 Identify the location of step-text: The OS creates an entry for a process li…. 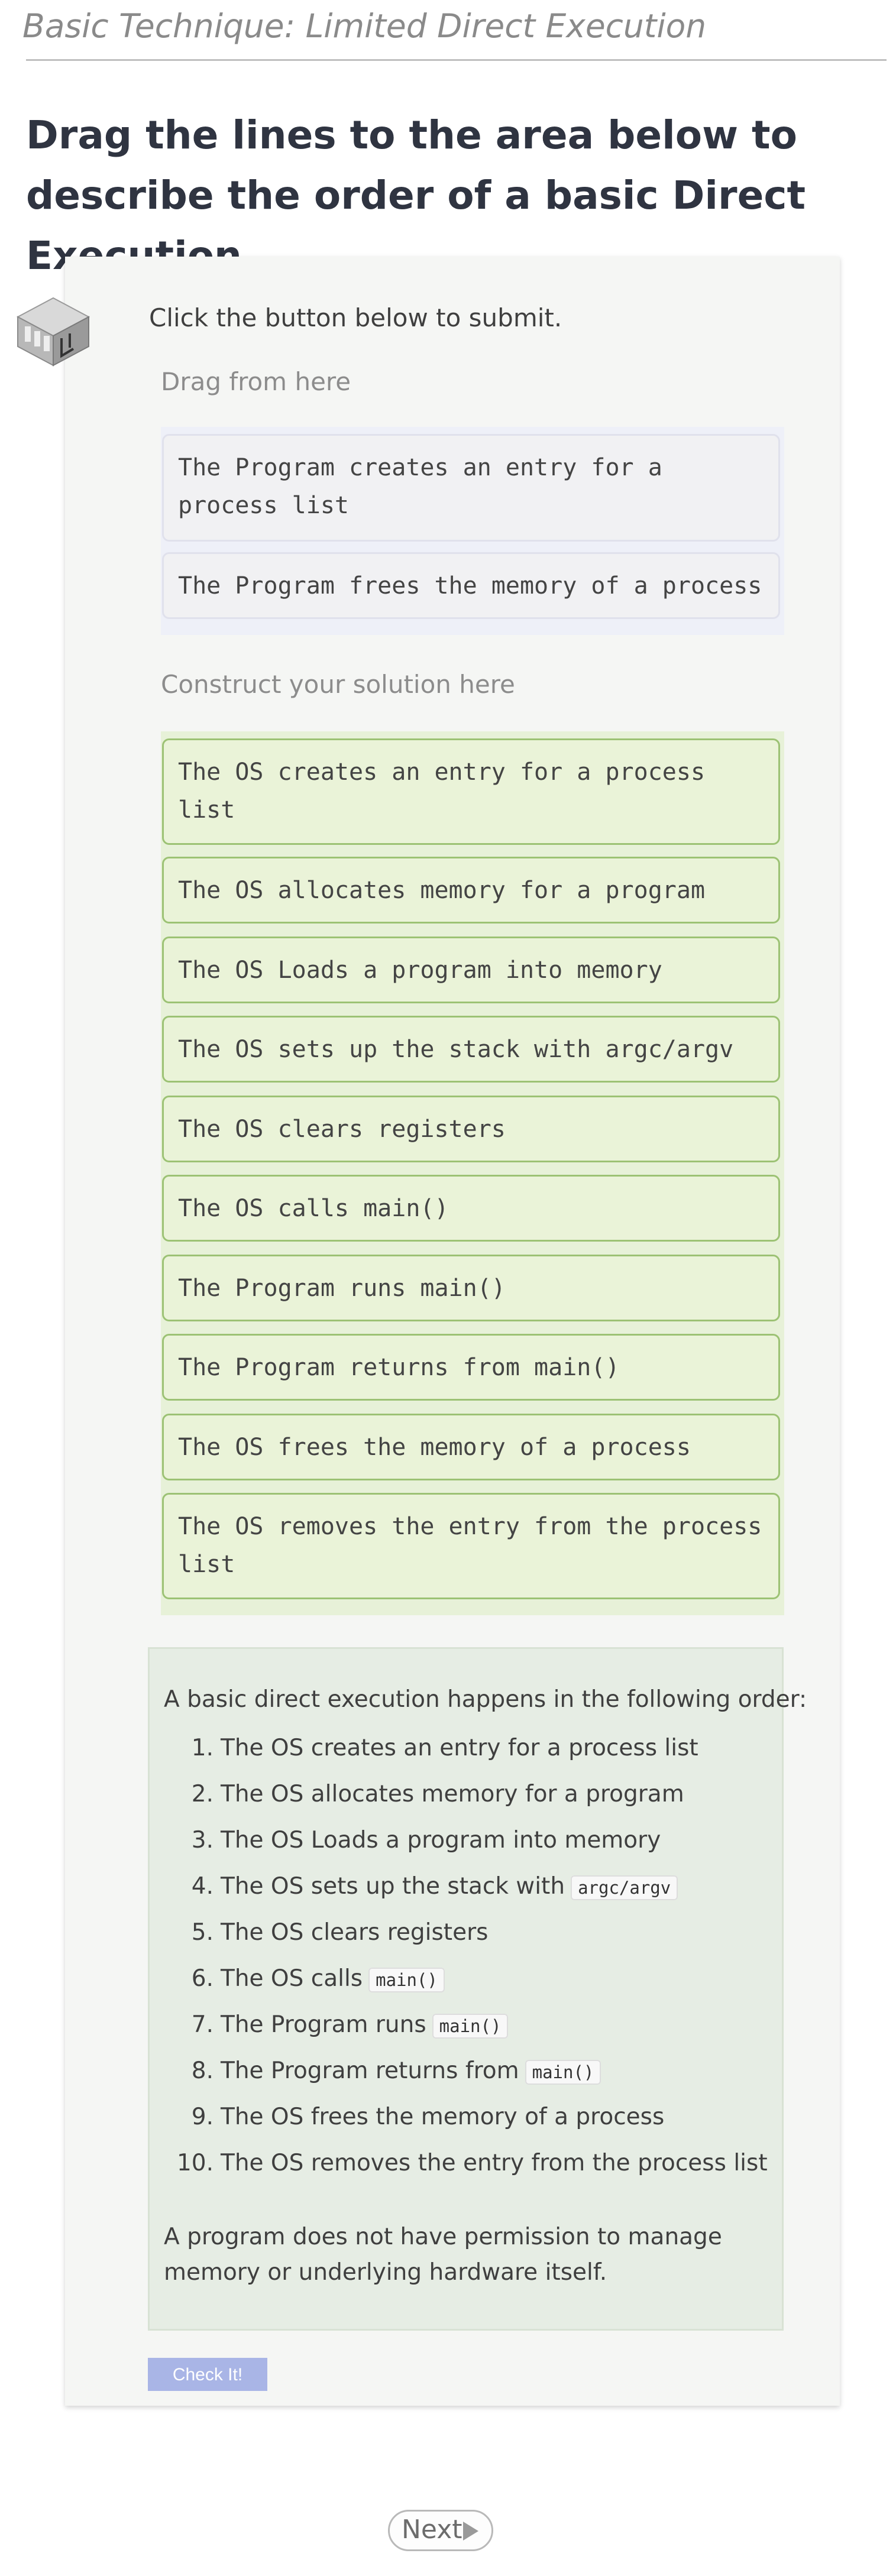
(459, 1748).